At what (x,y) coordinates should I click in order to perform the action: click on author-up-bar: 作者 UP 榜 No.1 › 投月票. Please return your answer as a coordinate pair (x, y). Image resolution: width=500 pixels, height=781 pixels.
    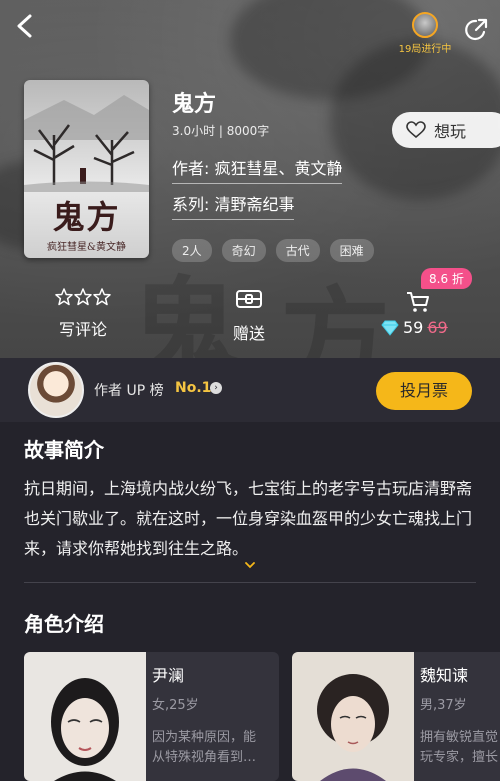
    Looking at the image, I should click on (250, 390).